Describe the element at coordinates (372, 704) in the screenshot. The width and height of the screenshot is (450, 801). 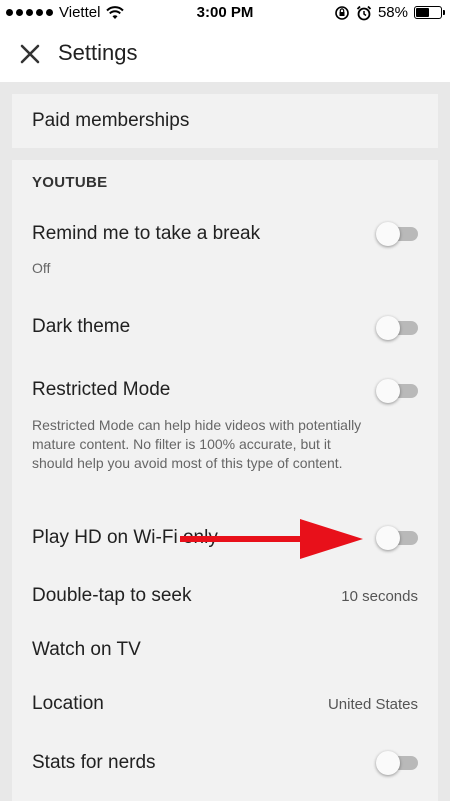
I see `location-value: United States` at that location.